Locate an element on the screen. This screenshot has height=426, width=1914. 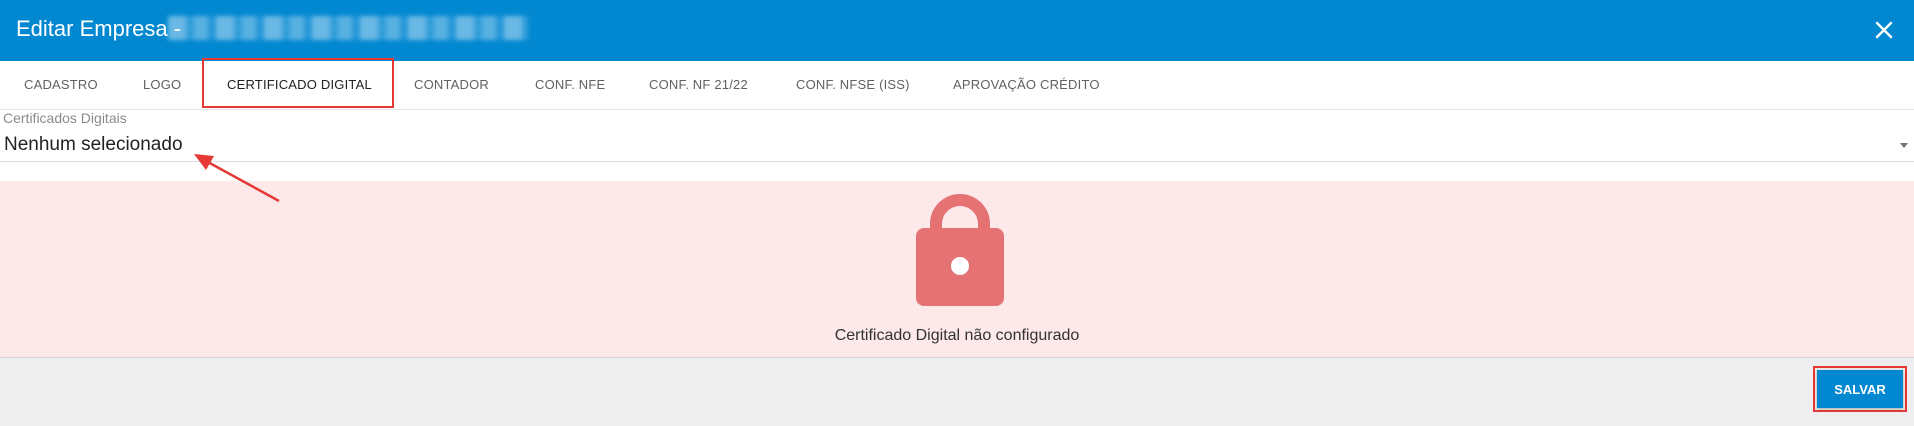
certificate-status-message: Certificado Digital não configurado is located at coordinates (957, 335).